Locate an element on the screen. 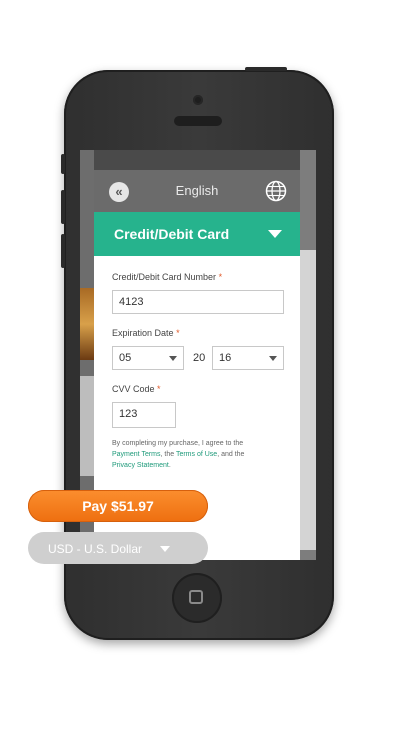 Image resolution: width=400 pixels, height=730 pixels. terms-text: , and the is located at coordinates (231, 454).